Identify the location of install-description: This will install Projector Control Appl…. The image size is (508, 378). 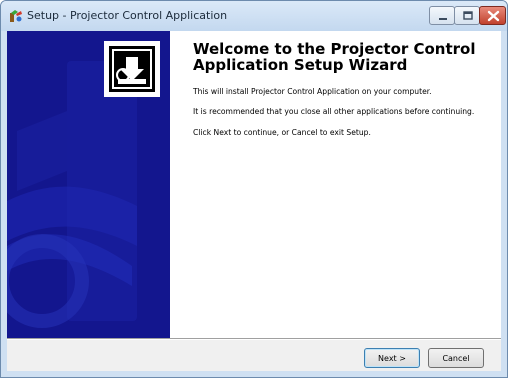
(312, 91).